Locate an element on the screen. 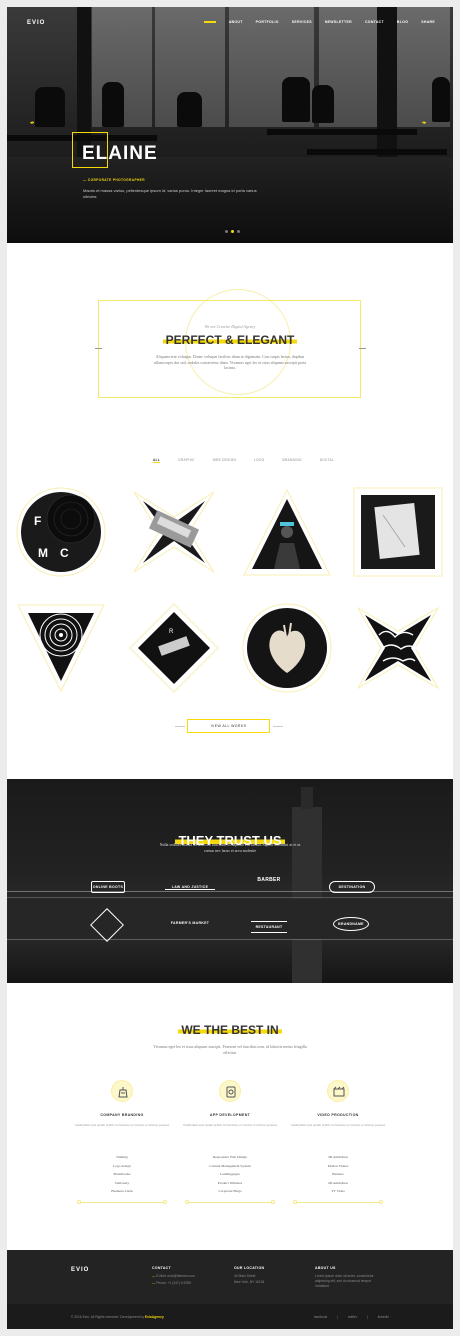 Image resolution: width=460 pixels, height=1336 pixels. client-logo-brandname: BRANDNAME is located at coordinates (351, 924).